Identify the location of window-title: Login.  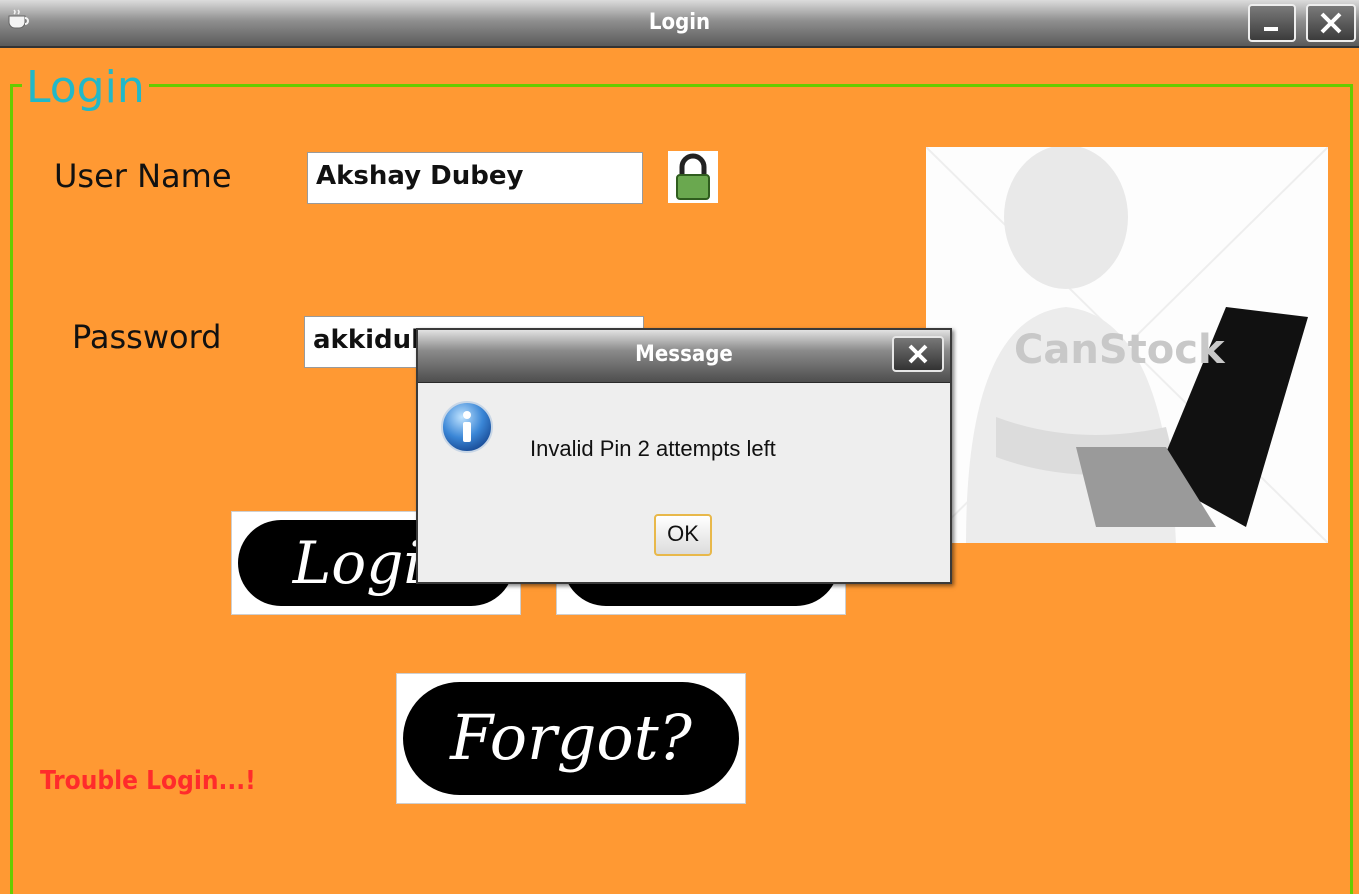
(679, 22).